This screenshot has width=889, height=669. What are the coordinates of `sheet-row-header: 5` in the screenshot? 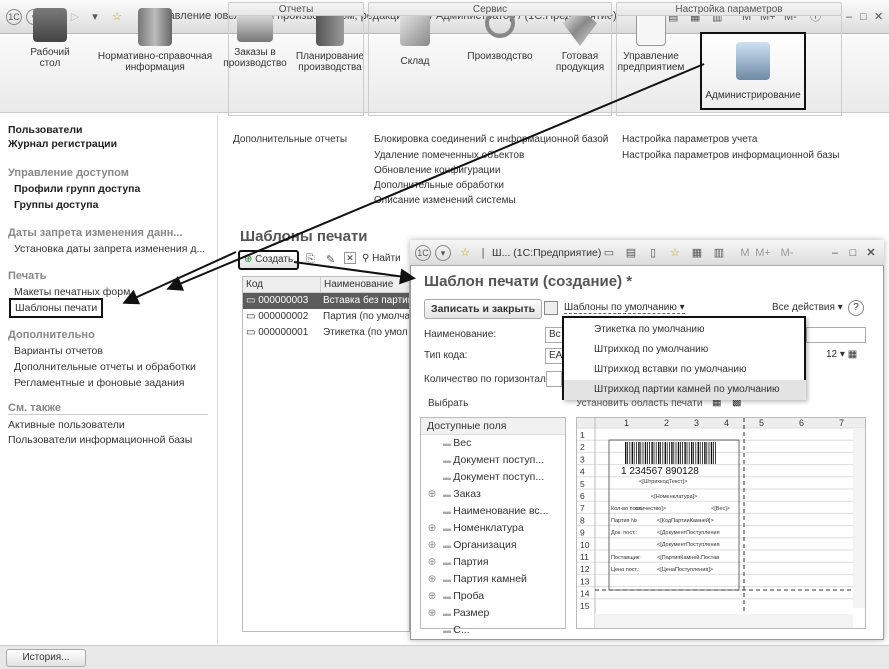 It's located at (582, 484).